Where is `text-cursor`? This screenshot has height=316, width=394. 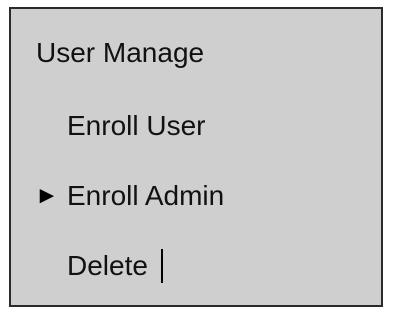
text-cursor is located at coordinates (162, 266).